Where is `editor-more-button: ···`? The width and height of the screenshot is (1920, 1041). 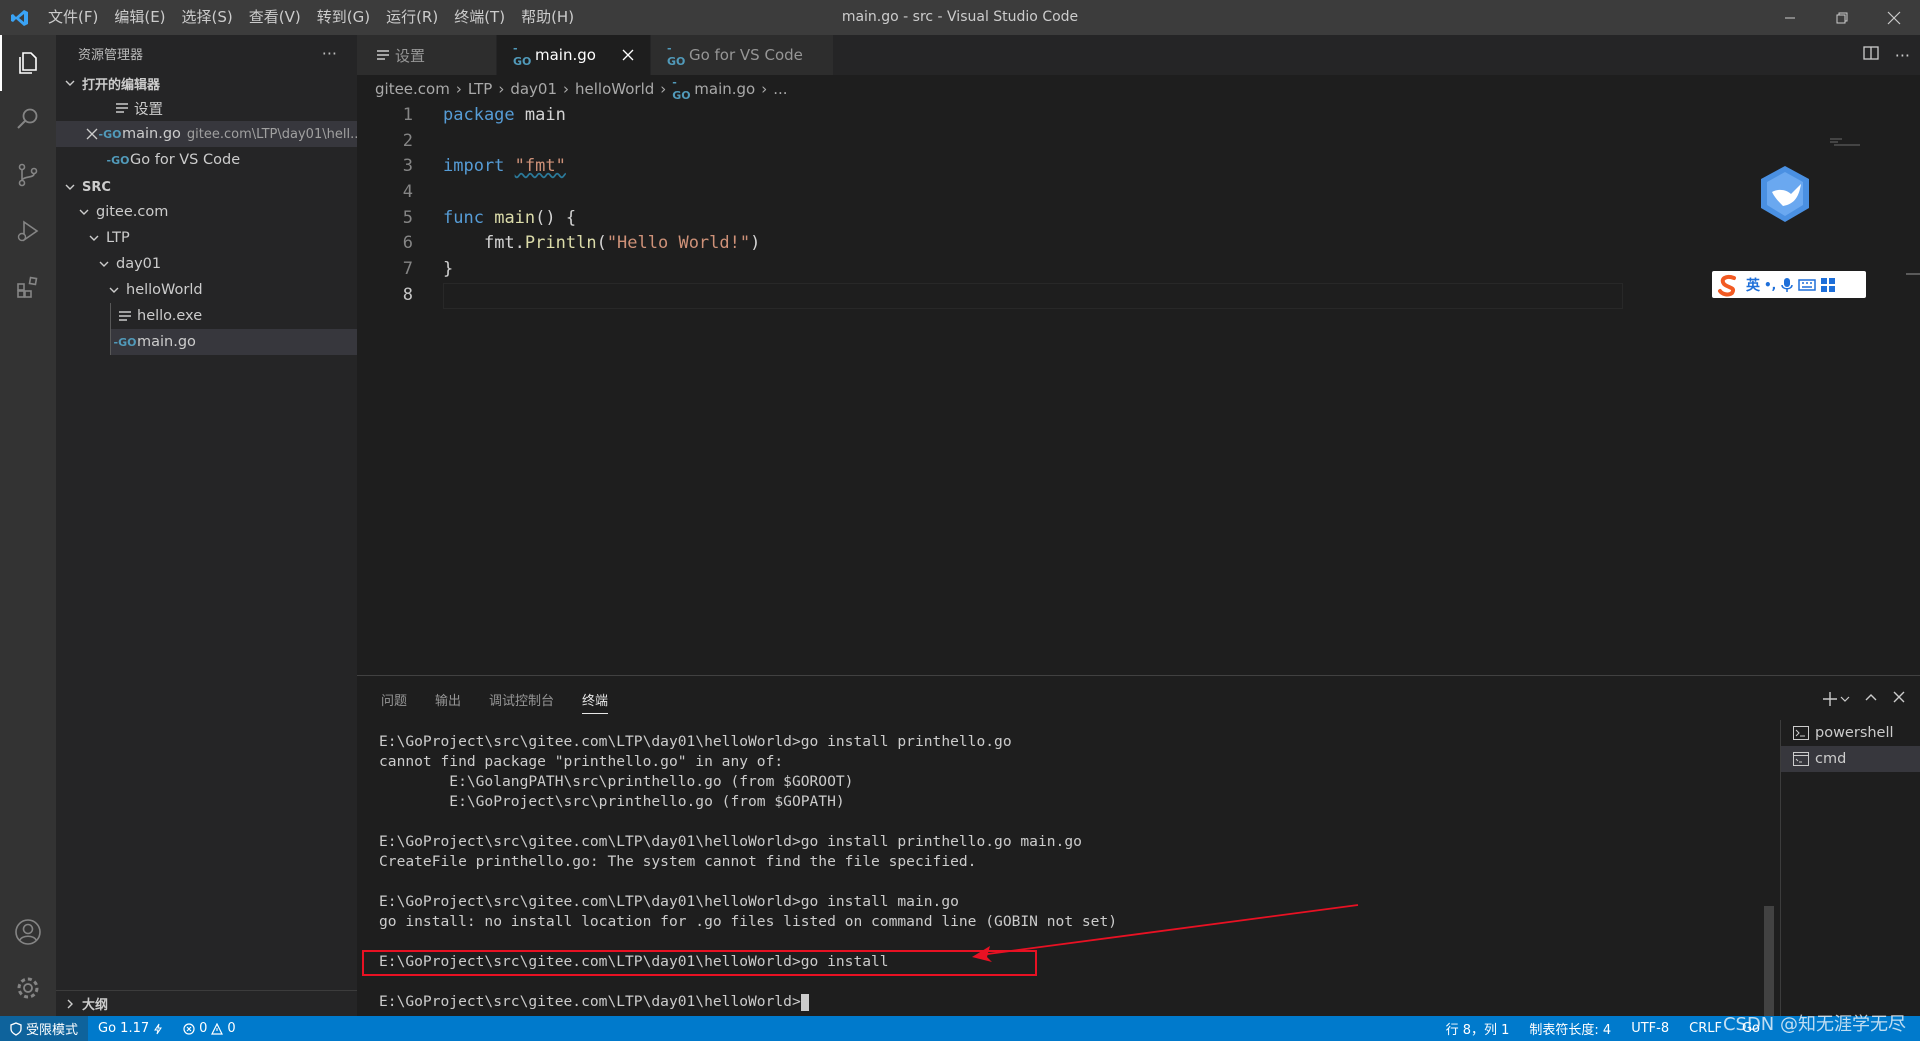 editor-more-button: ··· is located at coordinates (1902, 55).